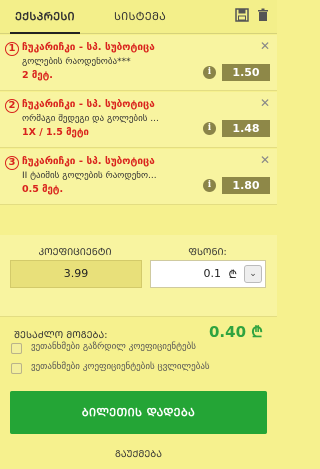  Describe the element at coordinates (12, 106) in the screenshot. I see `bet-number: 2` at that location.